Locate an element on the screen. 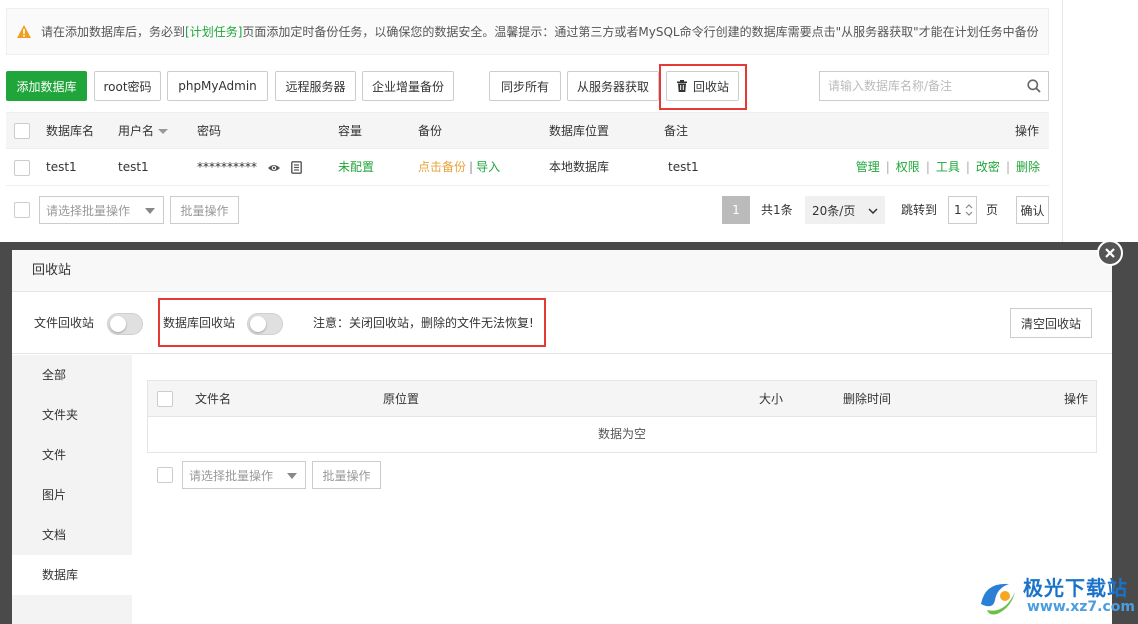 The width and height of the screenshot is (1138, 624). remote-server-button: 远程服务器 is located at coordinates (315, 86).